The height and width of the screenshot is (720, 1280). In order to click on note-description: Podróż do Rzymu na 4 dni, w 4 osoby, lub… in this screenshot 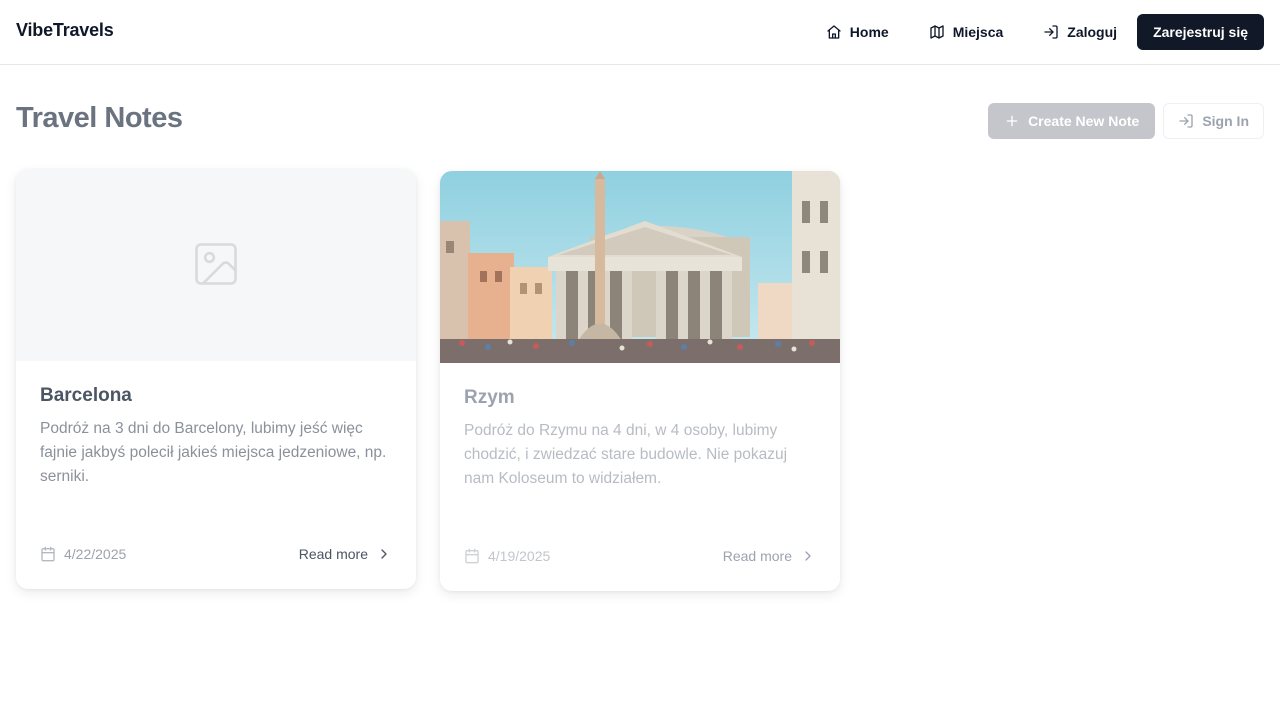, I will do `click(626, 454)`.